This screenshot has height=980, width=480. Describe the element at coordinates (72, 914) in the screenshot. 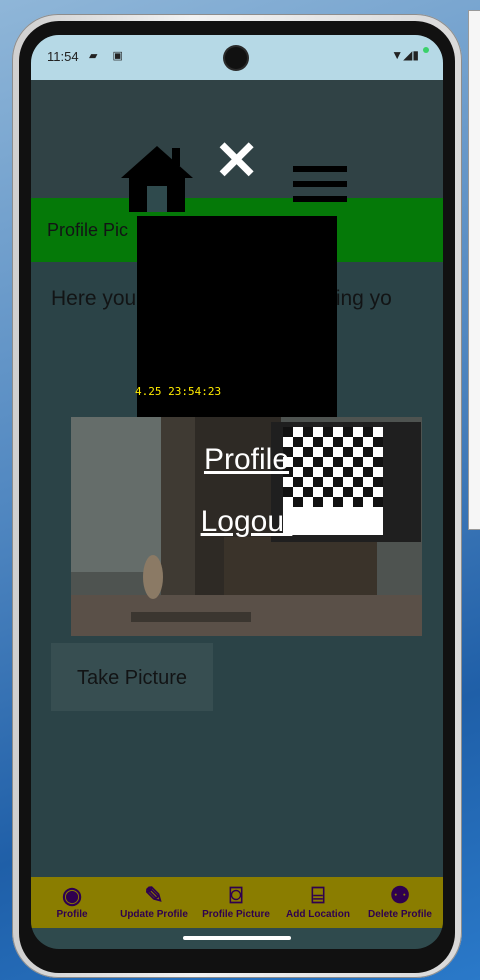

I see `nav-profile-label: Profile` at that location.